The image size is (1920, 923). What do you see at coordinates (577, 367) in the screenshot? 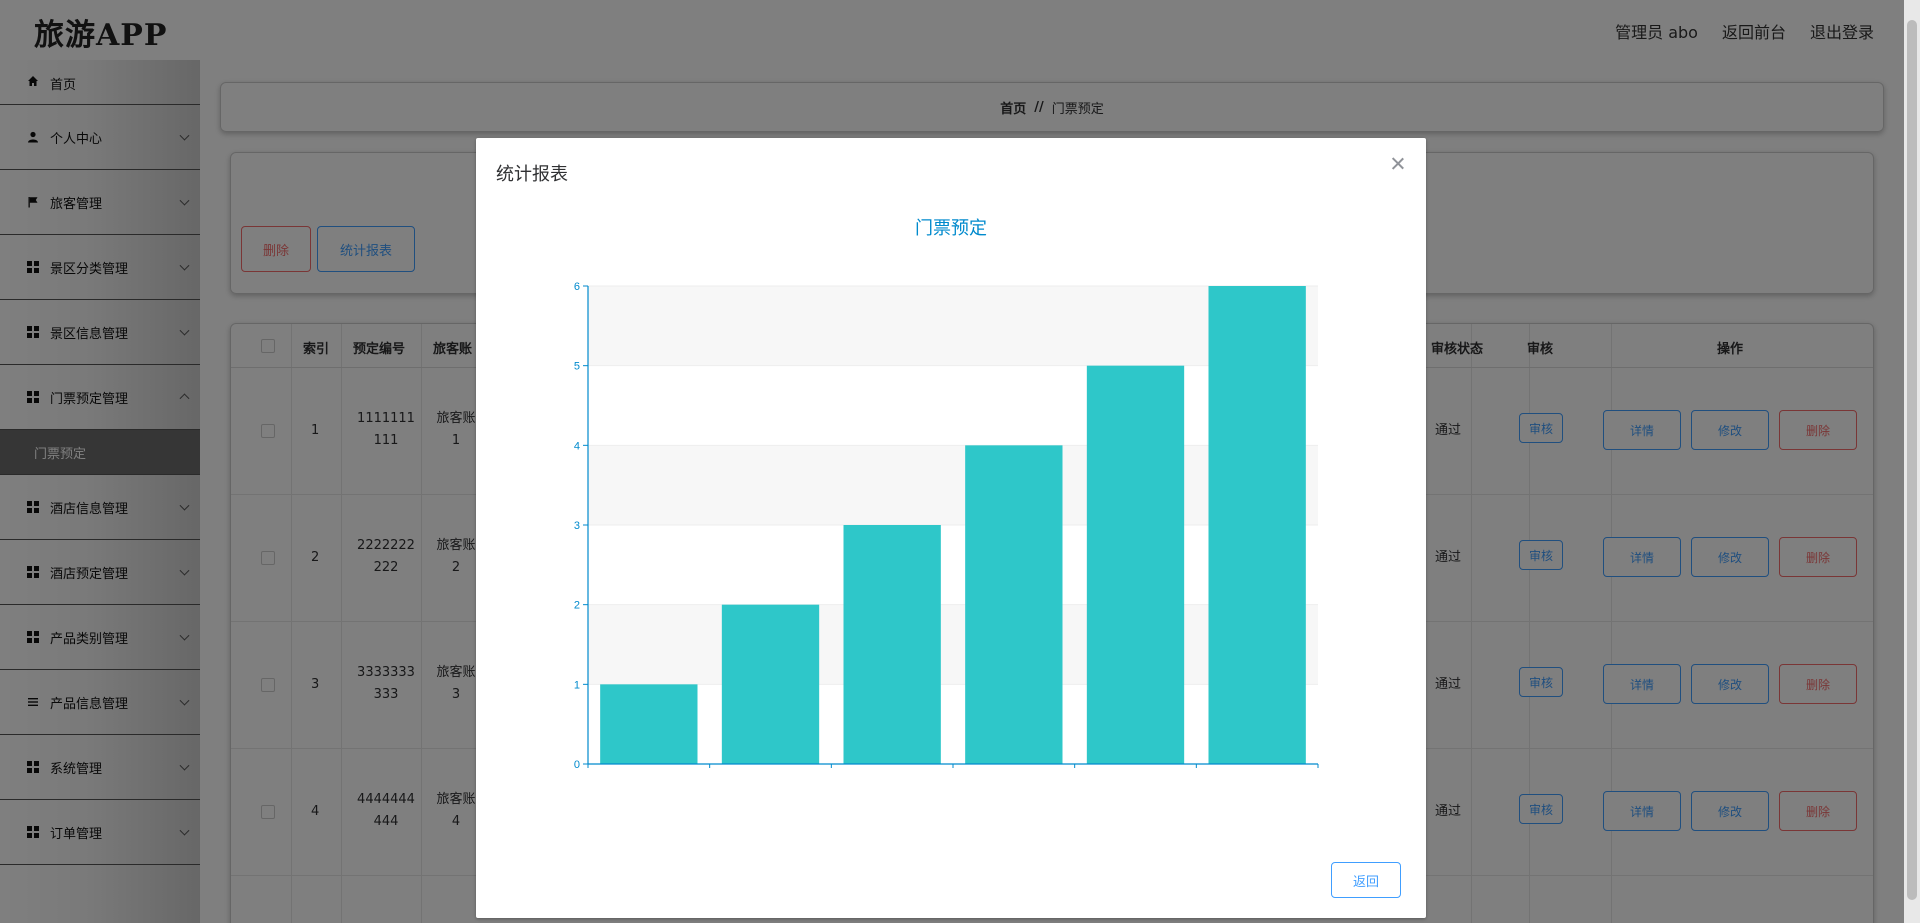
I see `y-tick-label: 5` at bounding box center [577, 367].